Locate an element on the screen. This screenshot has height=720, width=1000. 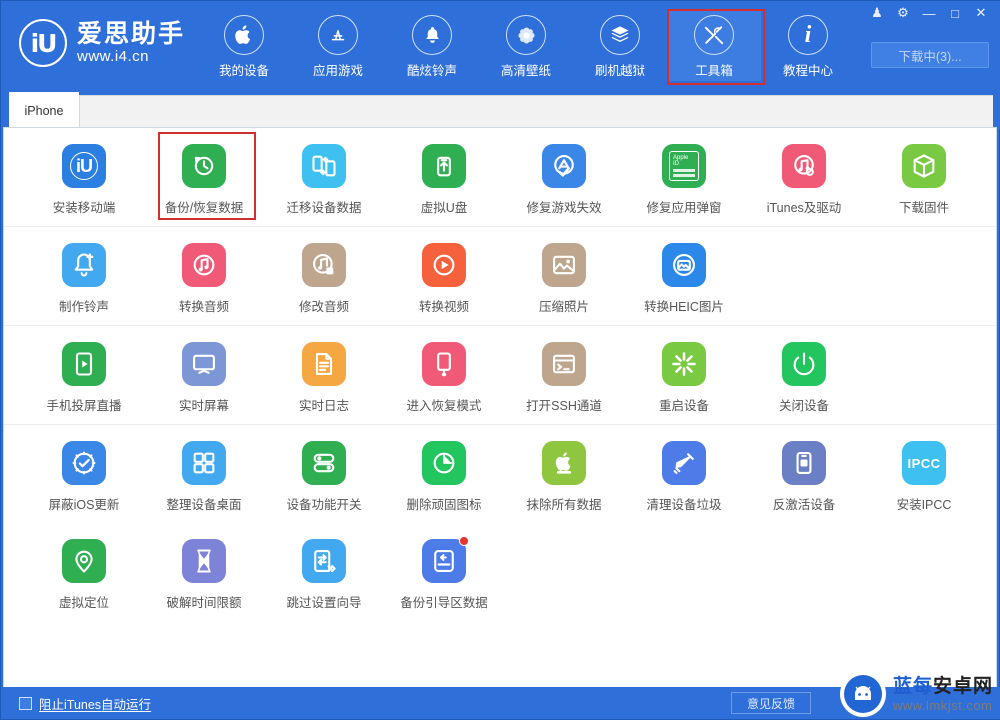
window-controls: ♟ ⚙ — □ ✕ is located at coordinates (929, 13).